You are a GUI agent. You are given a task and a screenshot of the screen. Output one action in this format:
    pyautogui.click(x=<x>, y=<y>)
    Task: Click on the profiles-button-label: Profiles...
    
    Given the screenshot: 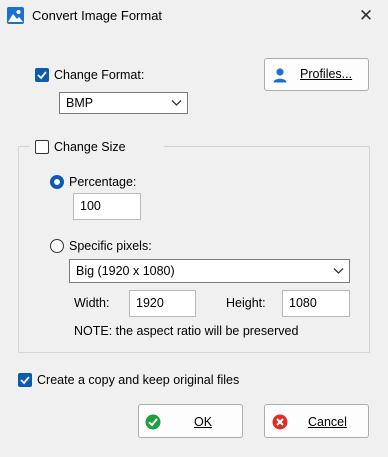 What is the action you would take?
    pyautogui.click(x=326, y=74)
    